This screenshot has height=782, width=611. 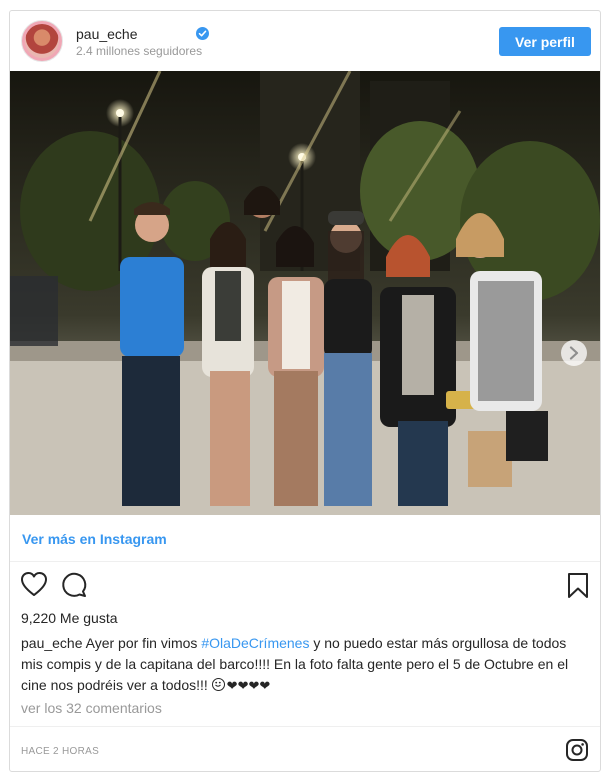 I want to click on bookmark-icon, so click(x=578, y=588).